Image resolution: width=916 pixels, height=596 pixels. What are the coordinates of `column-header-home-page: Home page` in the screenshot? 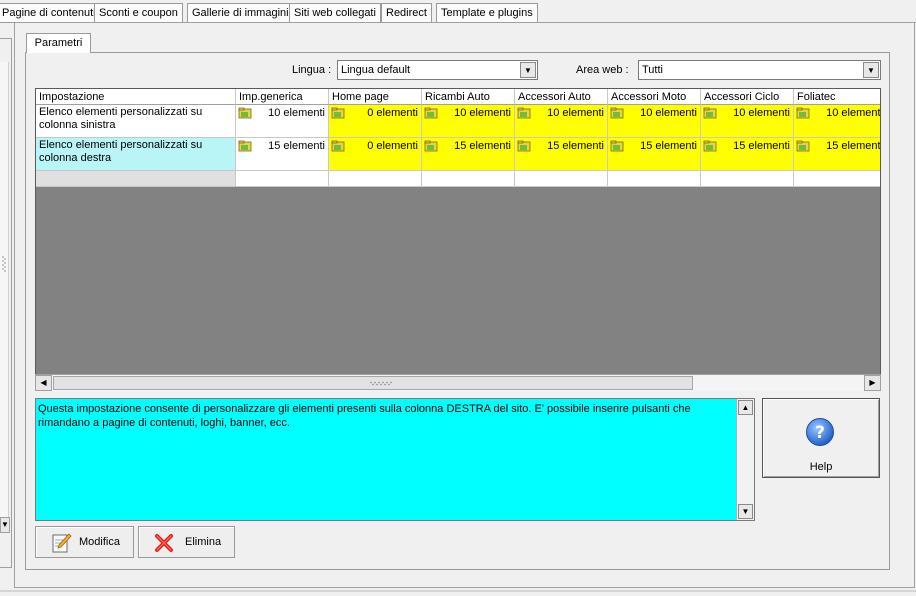 It's located at (375, 97).